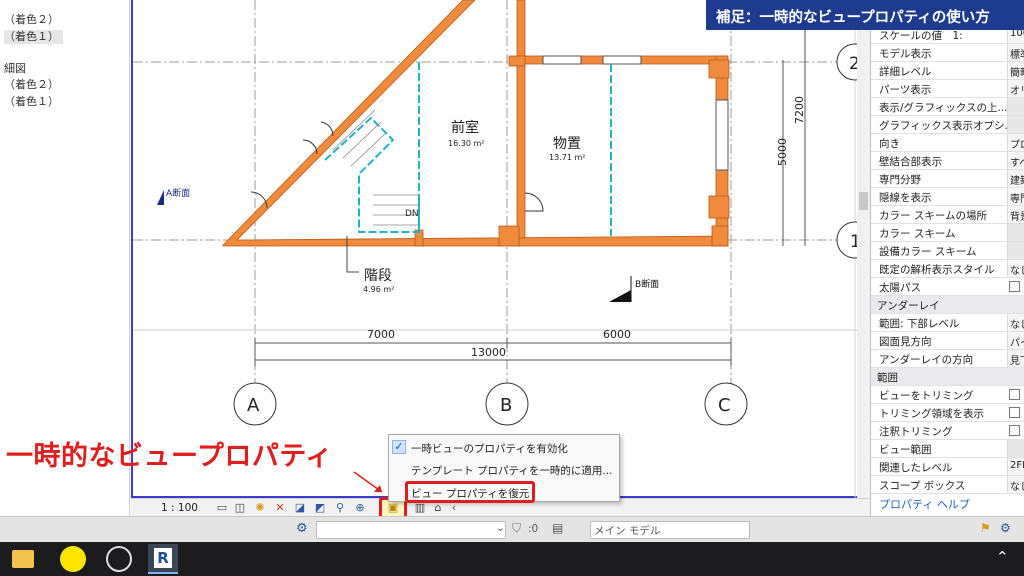  I want to click on crop-view-checkbox, so click(1014, 394).